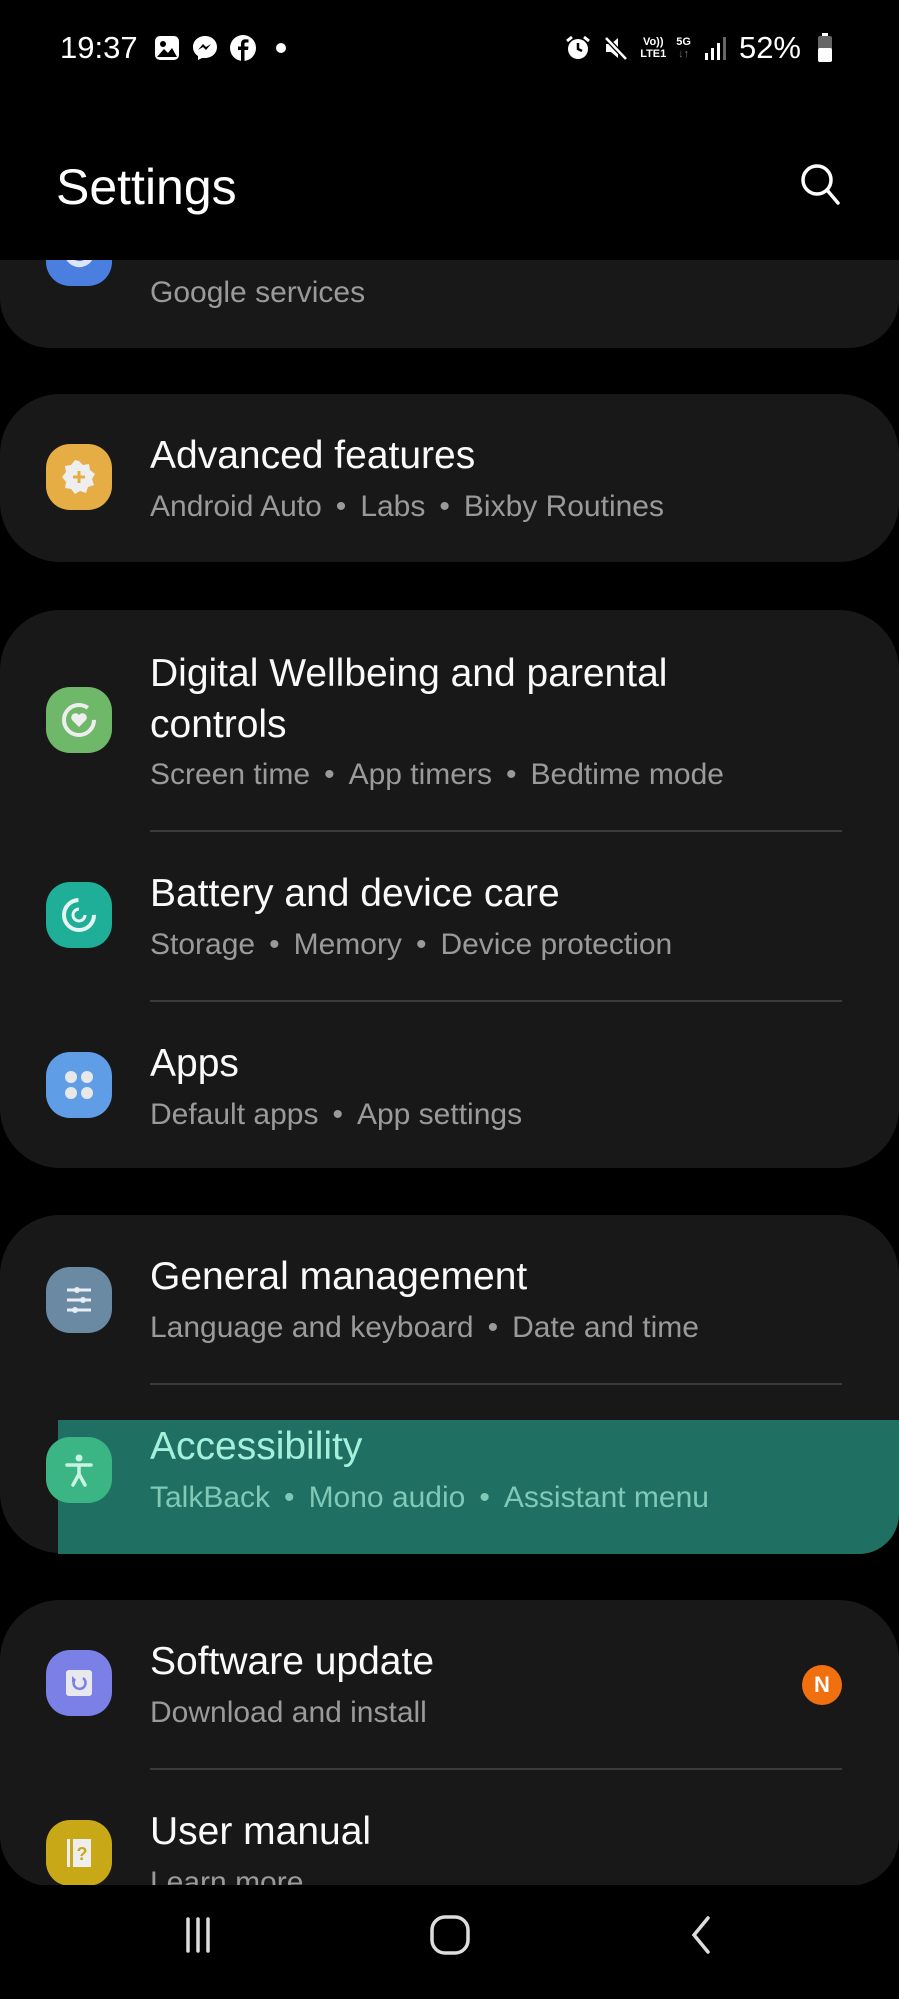  I want to click on item-title: Advanced features, so click(313, 455).